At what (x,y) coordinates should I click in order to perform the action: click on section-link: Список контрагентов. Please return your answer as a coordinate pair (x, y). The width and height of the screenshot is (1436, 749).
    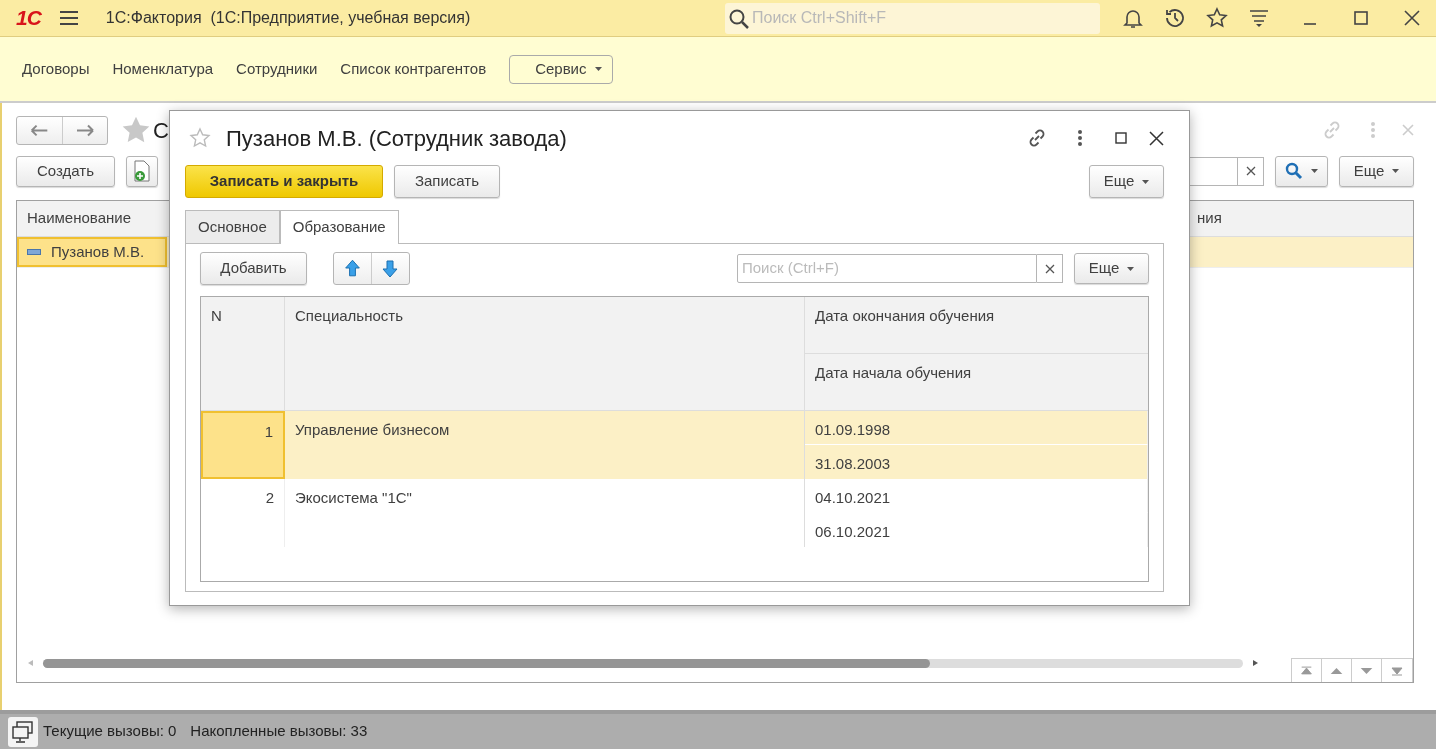
    Looking at the image, I should click on (413, 69).